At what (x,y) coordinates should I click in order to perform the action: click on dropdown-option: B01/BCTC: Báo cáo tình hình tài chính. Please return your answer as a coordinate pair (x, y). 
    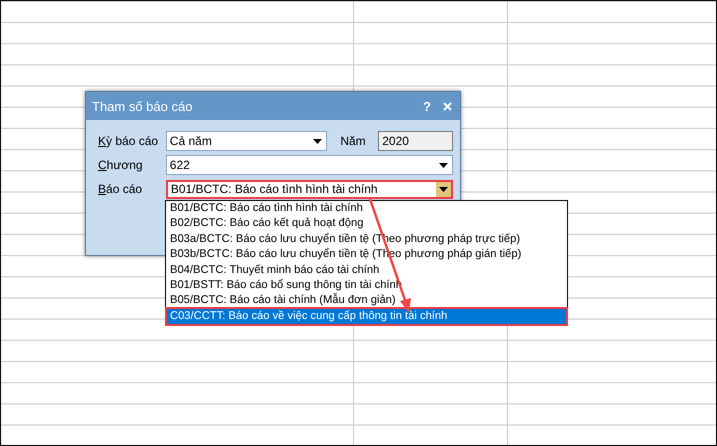
    Looking at the image, I should click on (366, 208).